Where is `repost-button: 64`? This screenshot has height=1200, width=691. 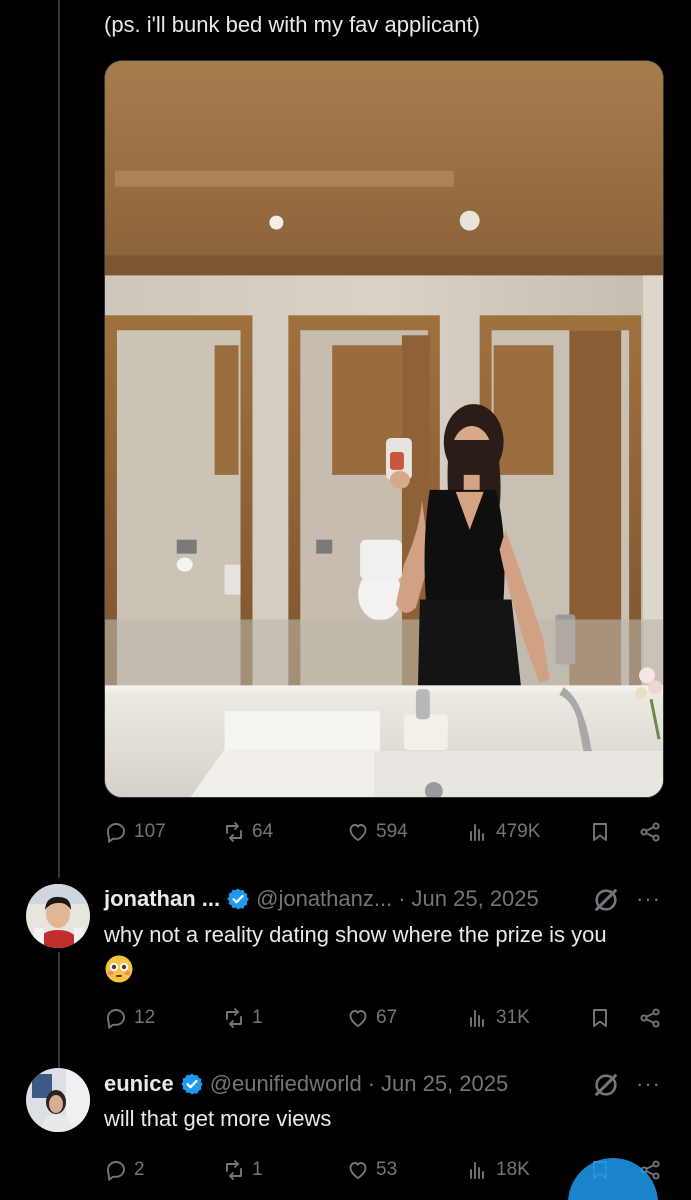 repost-button: 64 is located at coordinates (247, 832).